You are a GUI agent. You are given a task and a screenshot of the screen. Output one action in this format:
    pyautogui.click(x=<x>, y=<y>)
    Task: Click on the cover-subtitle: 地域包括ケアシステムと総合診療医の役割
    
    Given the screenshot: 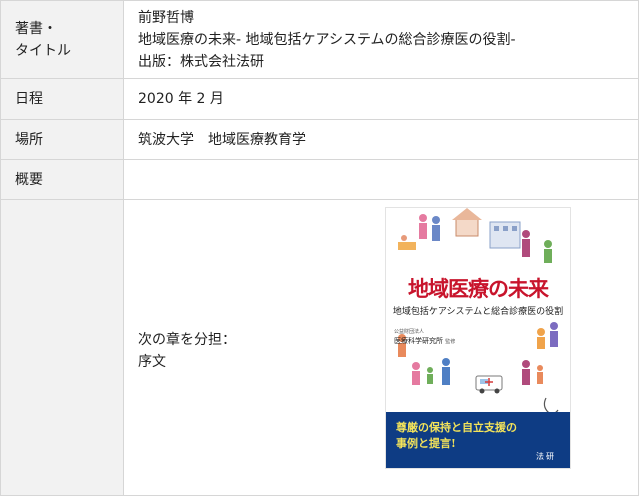 What is the action you would take?
    pyautogui.click(x=478, y=311)
    